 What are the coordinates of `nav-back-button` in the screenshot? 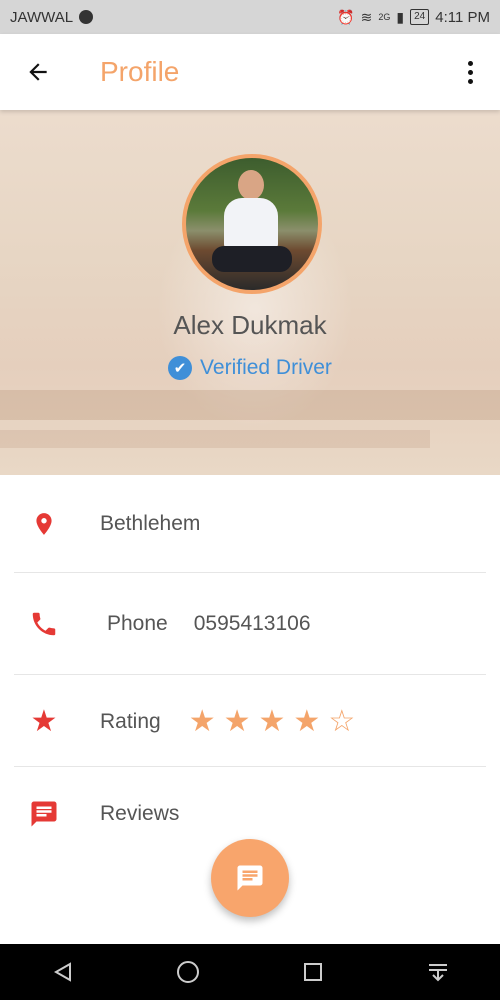 It's located at (63, 972).